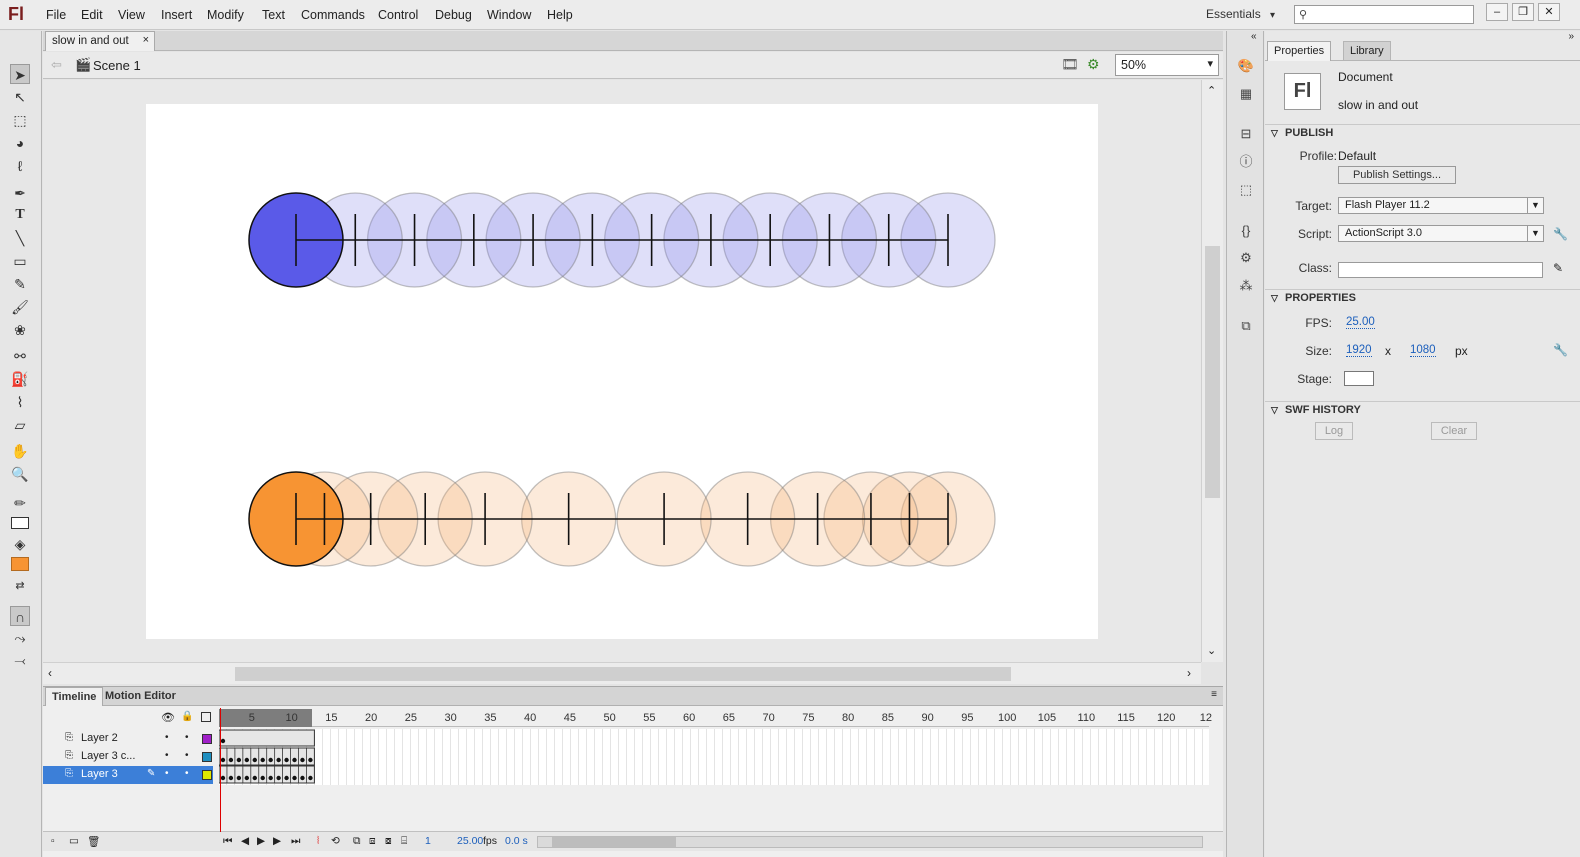 The width and height of the screenshot is (1580, 857). I want to click on new-layer-icon: ▫, so click(53, 841).